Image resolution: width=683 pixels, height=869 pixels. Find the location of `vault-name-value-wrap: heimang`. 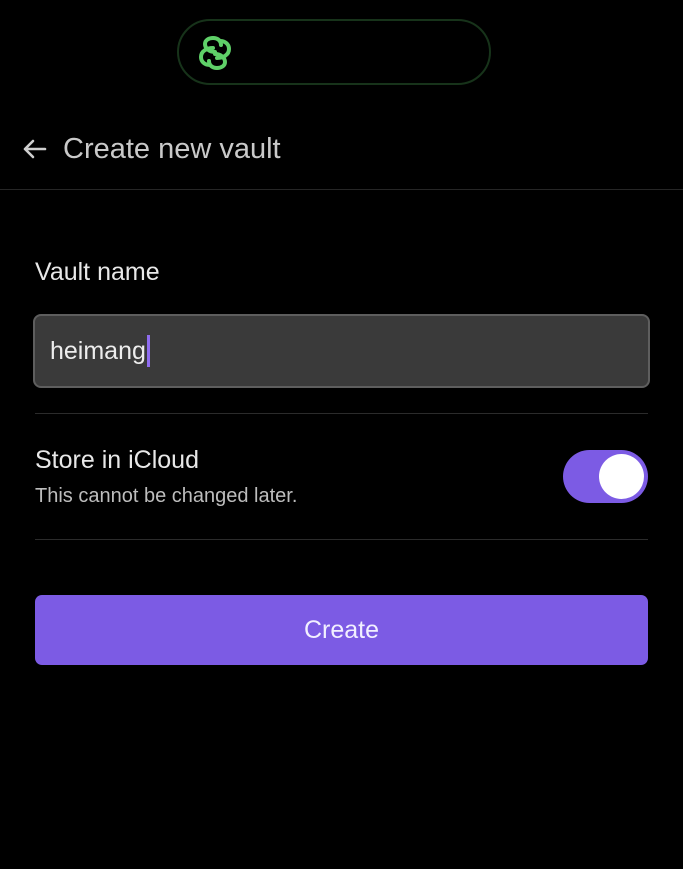

vault-name-value-wrap: heimang is located at coordinates (100, 351).